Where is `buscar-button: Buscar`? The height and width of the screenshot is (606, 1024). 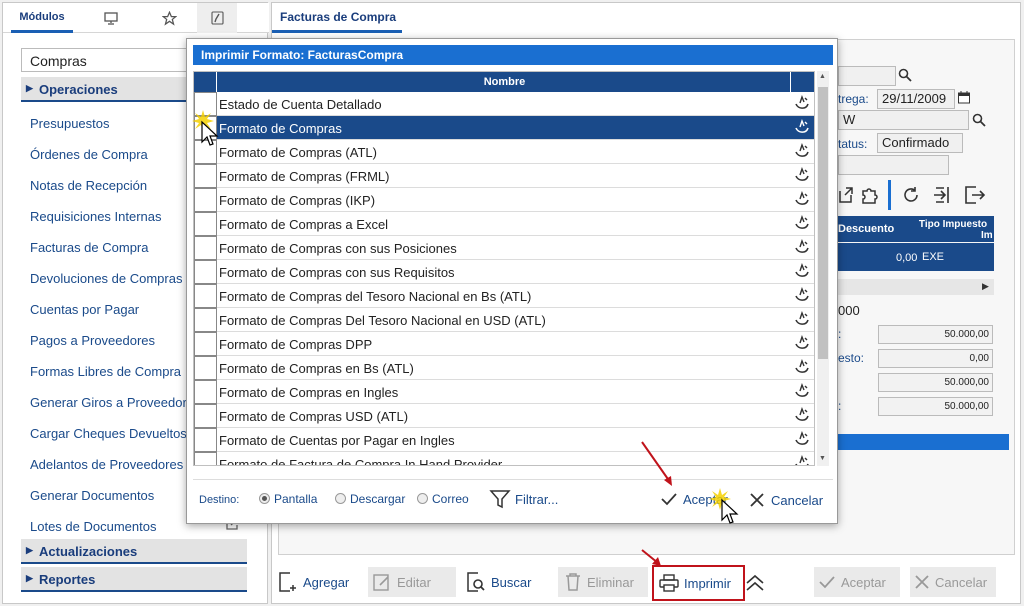
buscar-button: Buscar is located at coordinates (498, 582).